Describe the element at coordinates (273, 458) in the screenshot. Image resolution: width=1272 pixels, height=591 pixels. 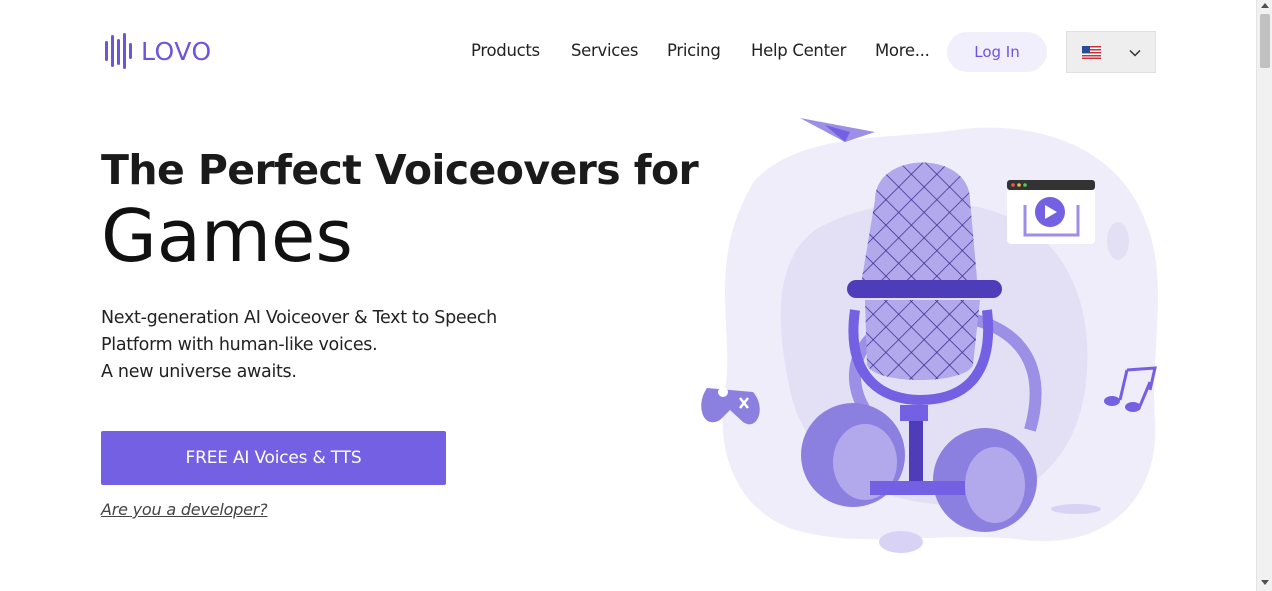
I see `free-ai-voices-button: FREE AI Voices & TTS` at that location.